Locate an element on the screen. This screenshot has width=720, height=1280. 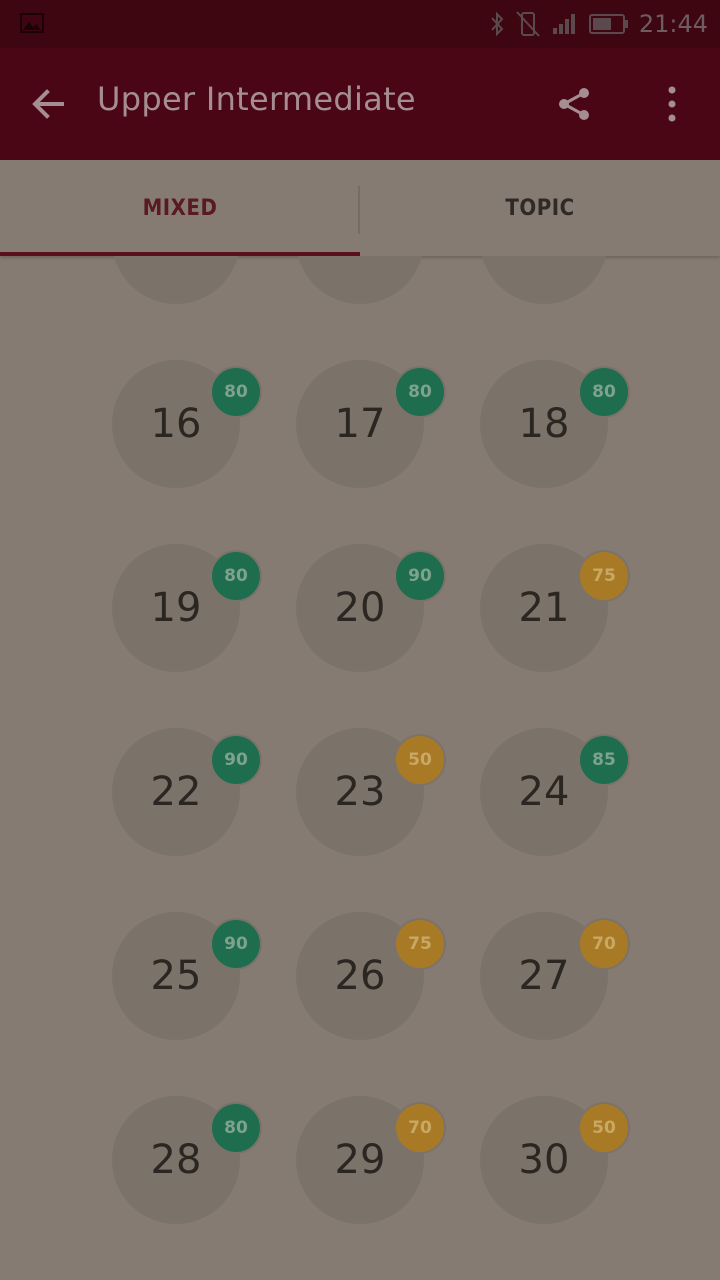
lesson-number: 28 is located at coordinates (176, 1160).